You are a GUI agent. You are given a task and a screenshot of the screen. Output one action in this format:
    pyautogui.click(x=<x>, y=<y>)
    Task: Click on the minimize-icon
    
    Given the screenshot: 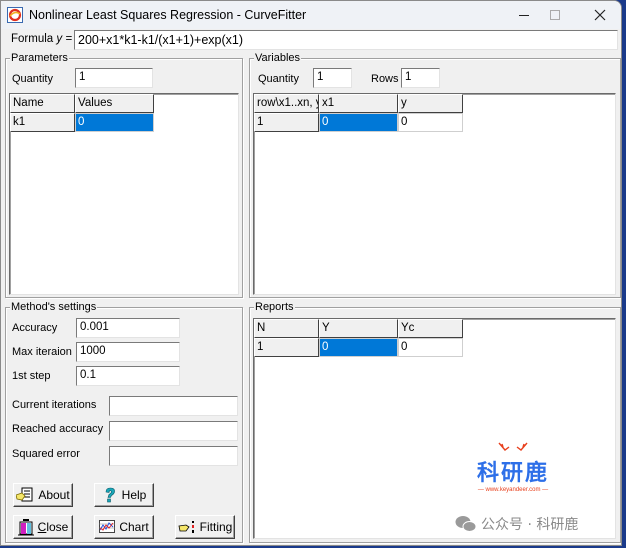 What is the action you would take?
    pyautogui.click(x=524, y=15)
    